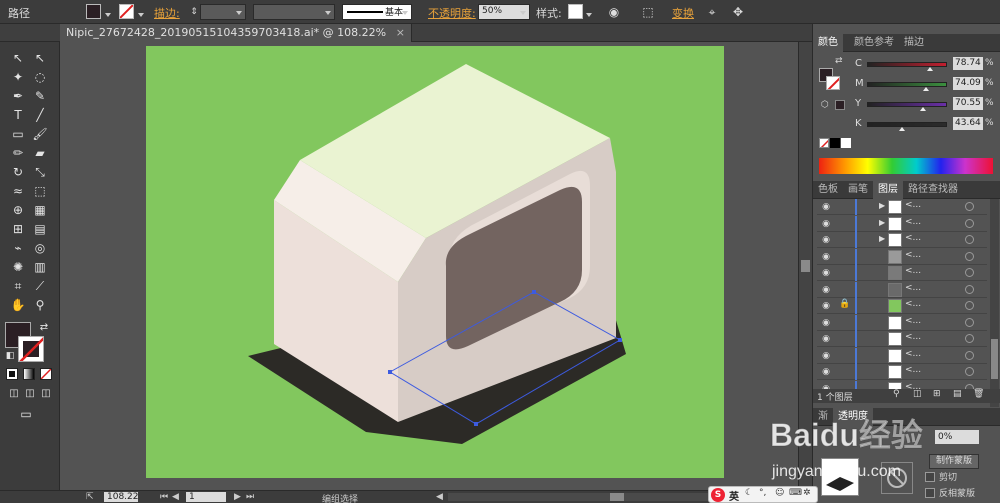 This screenshot has width=1000, height=503. Describe the element at coordinates (40, 248) in the screenshot. I see `blend-tool-icon: ◎` at that location.